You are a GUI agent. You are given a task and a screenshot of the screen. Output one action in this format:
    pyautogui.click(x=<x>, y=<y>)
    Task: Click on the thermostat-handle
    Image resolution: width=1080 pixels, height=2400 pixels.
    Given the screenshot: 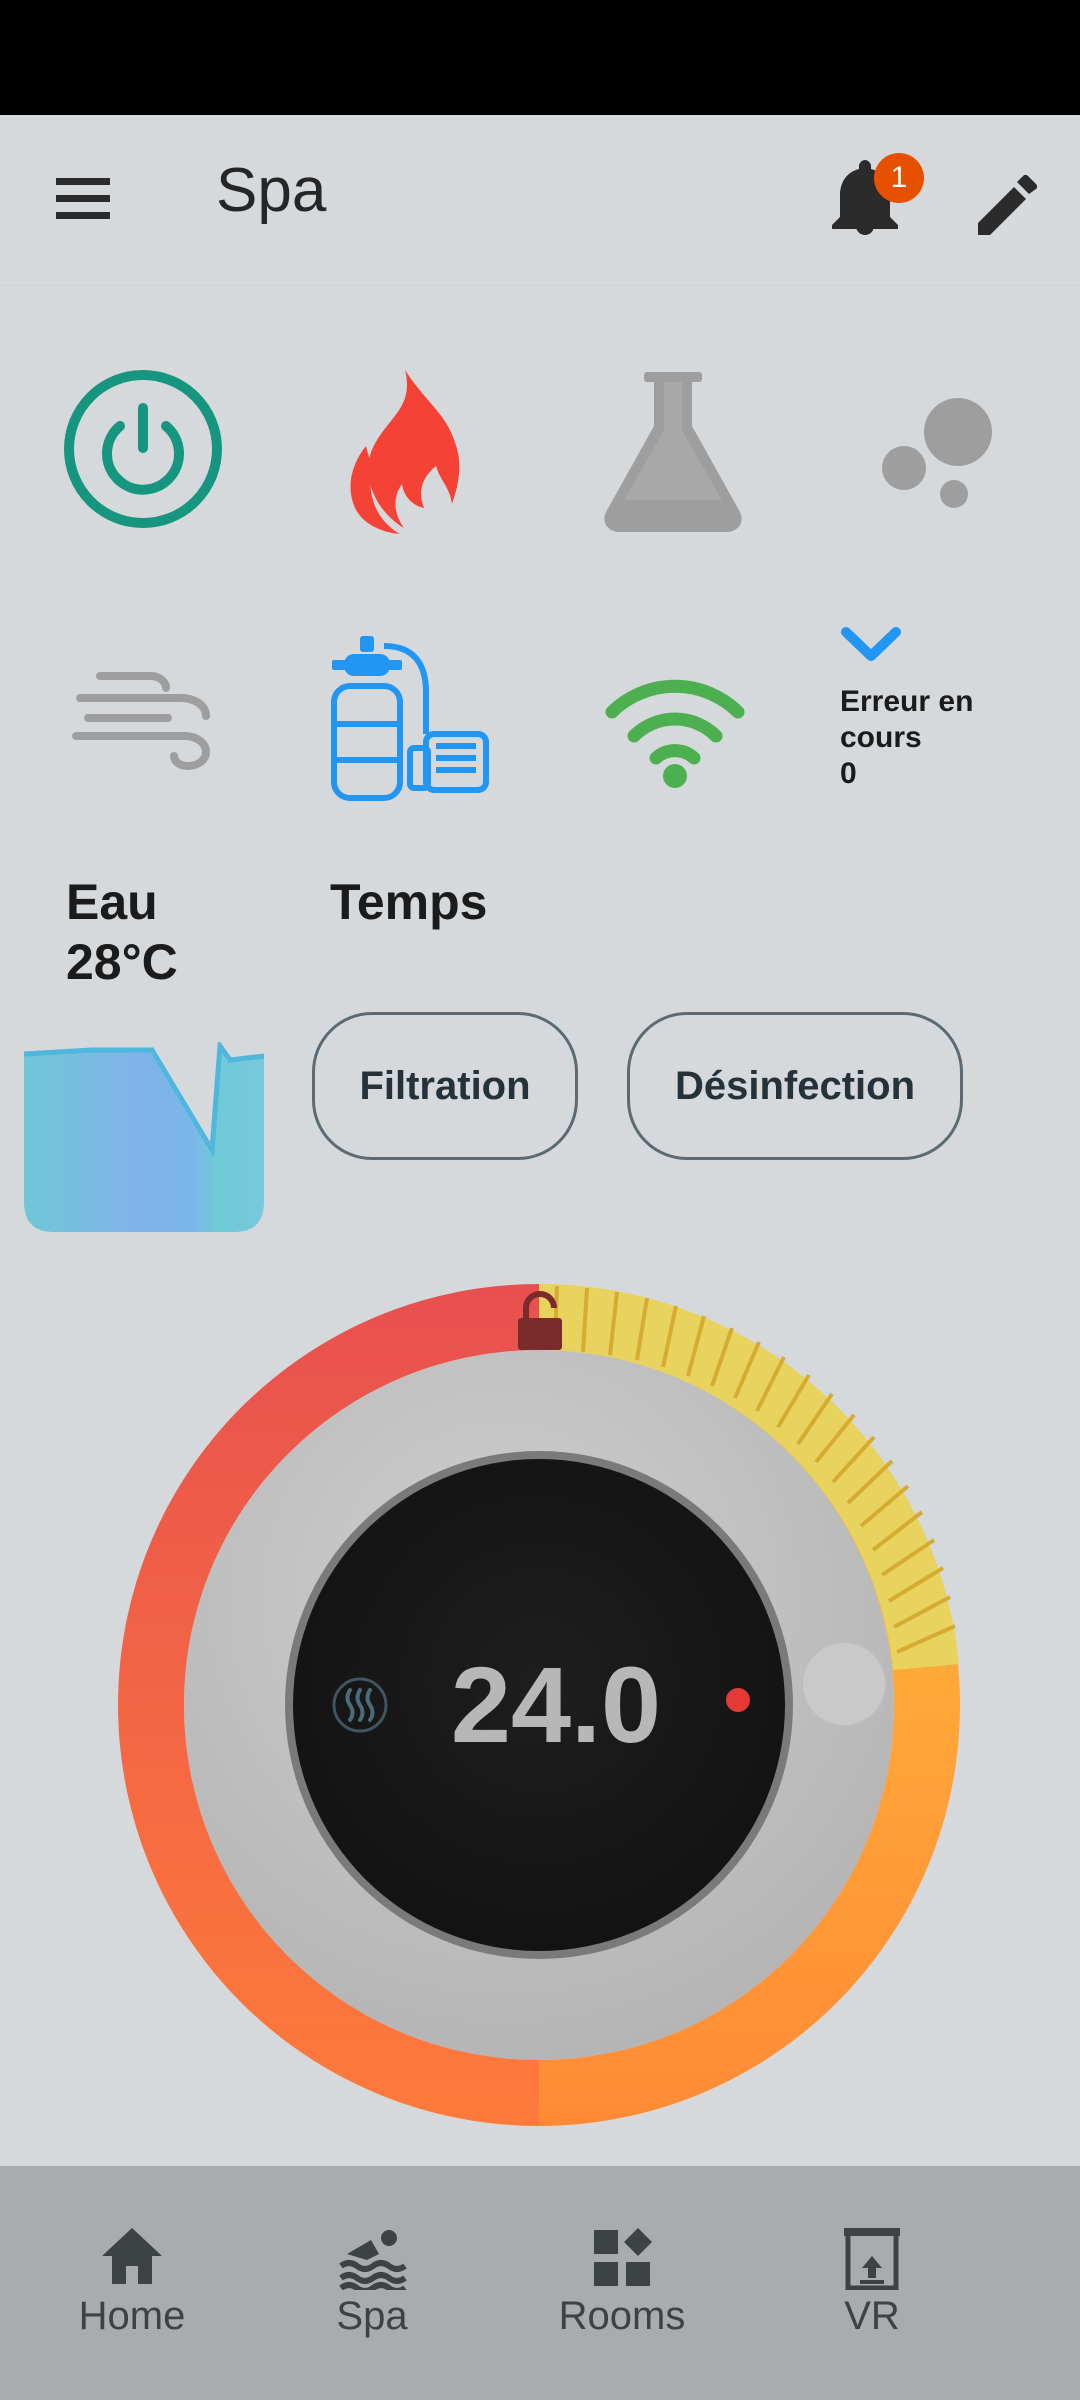 What is the action you would take?
    pyautogui.click(x=844, y=1684)
    